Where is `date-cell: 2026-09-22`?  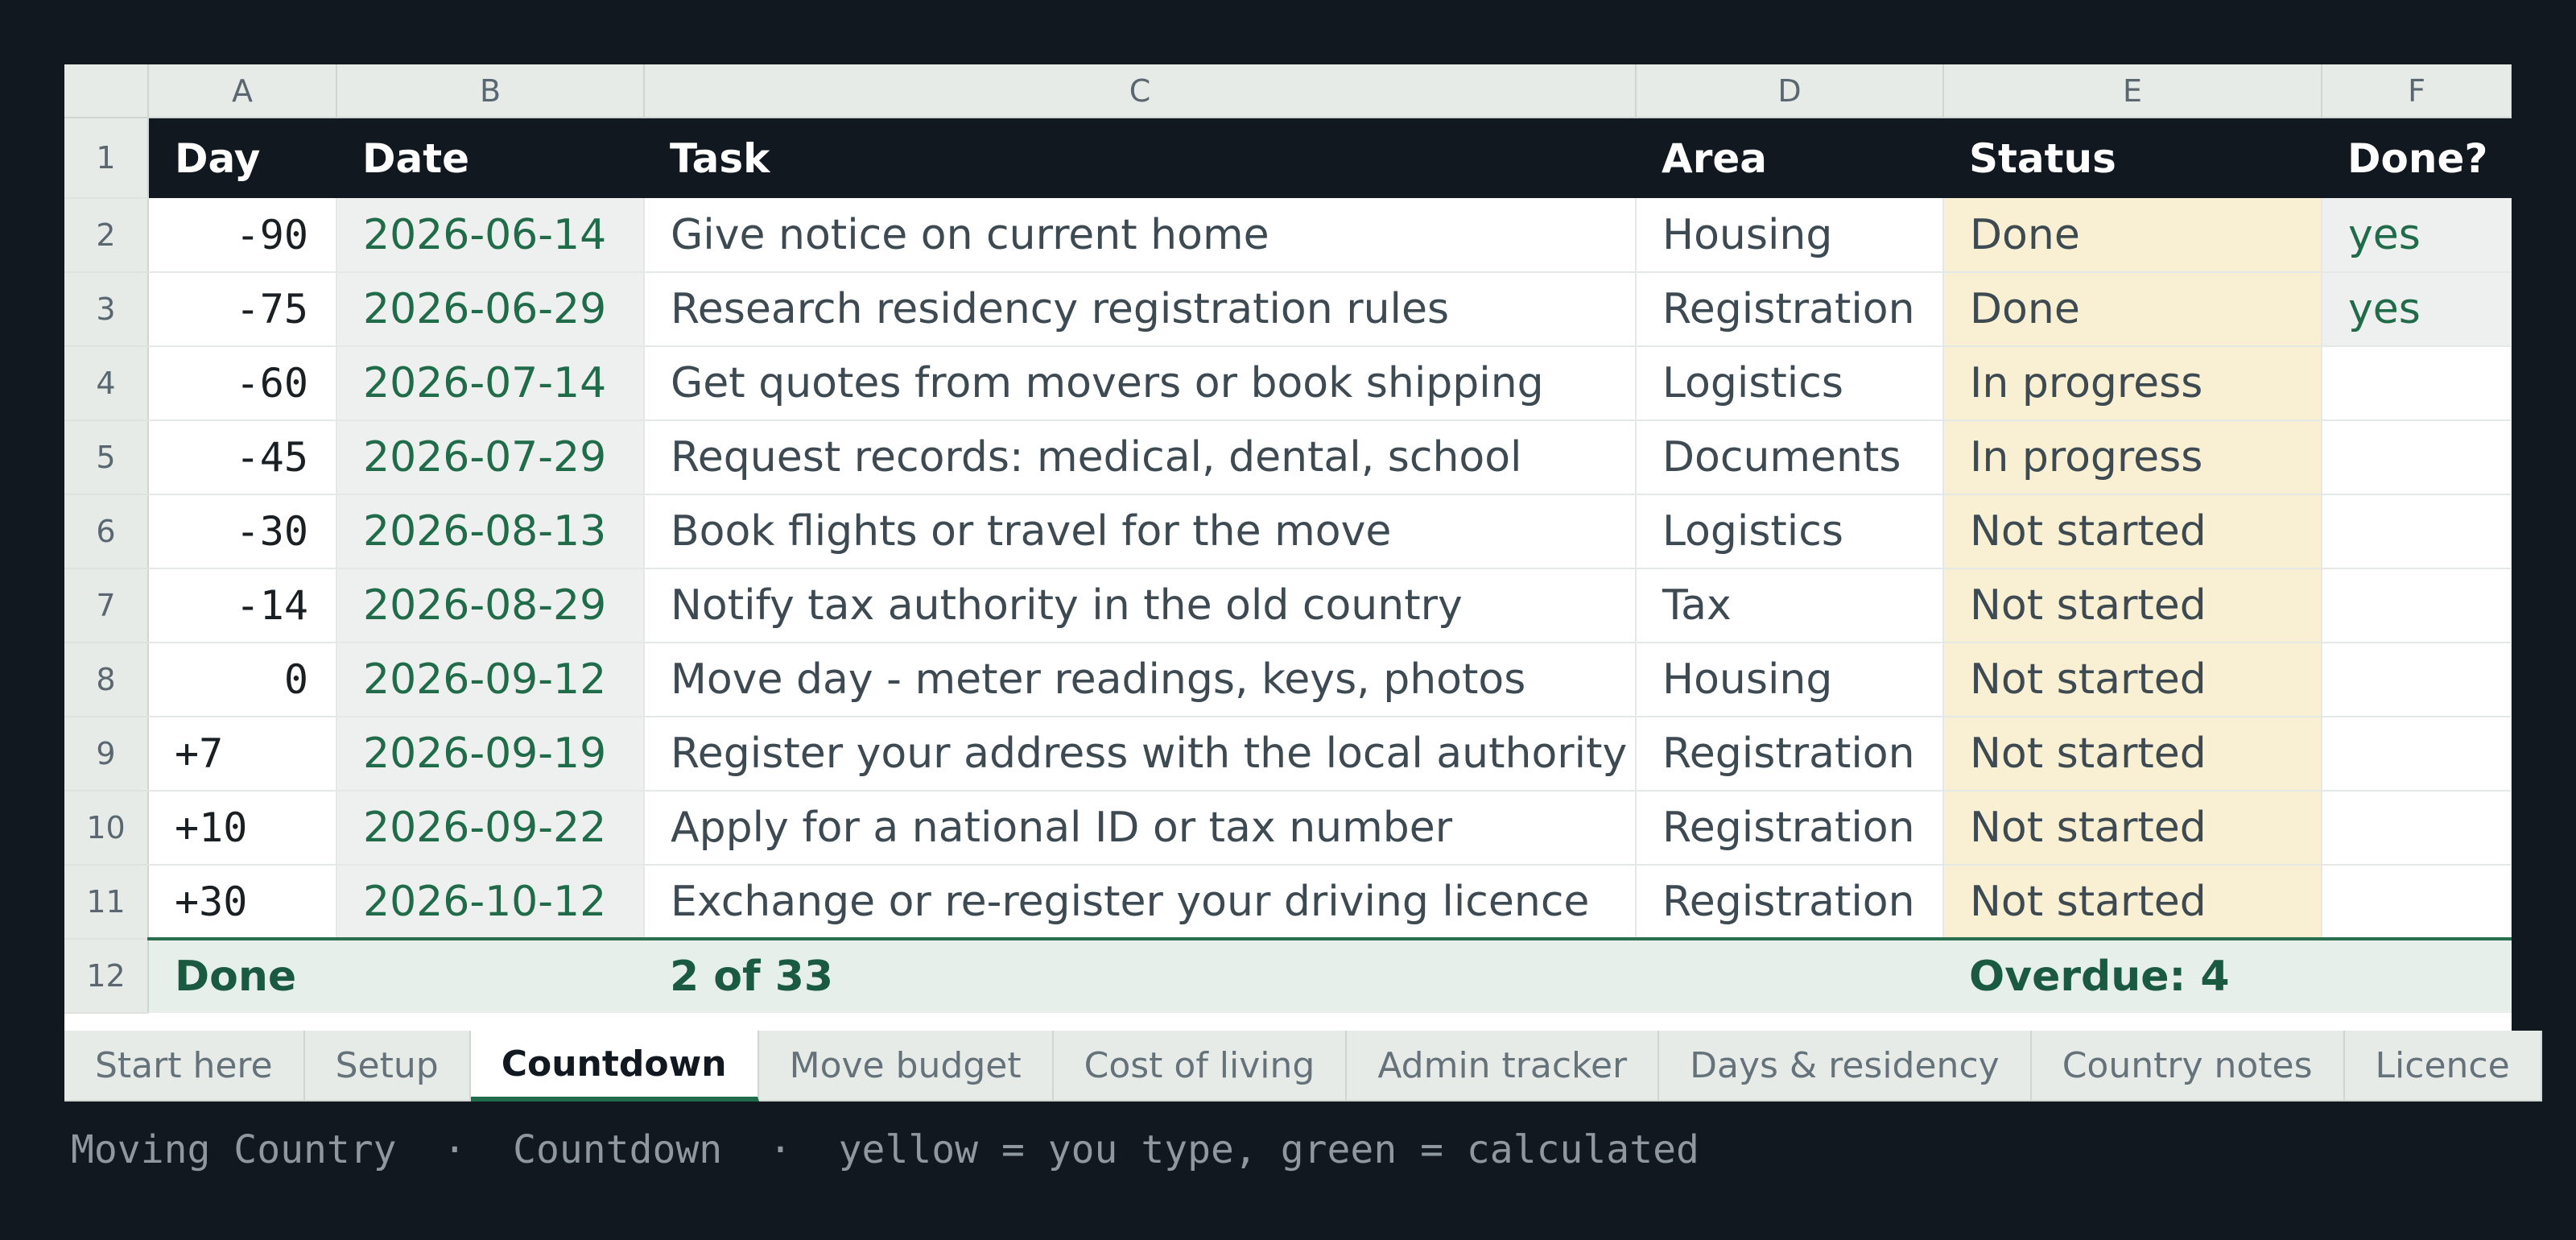 date-cell: 2026-09-22 is located at coordinates (490, 829).